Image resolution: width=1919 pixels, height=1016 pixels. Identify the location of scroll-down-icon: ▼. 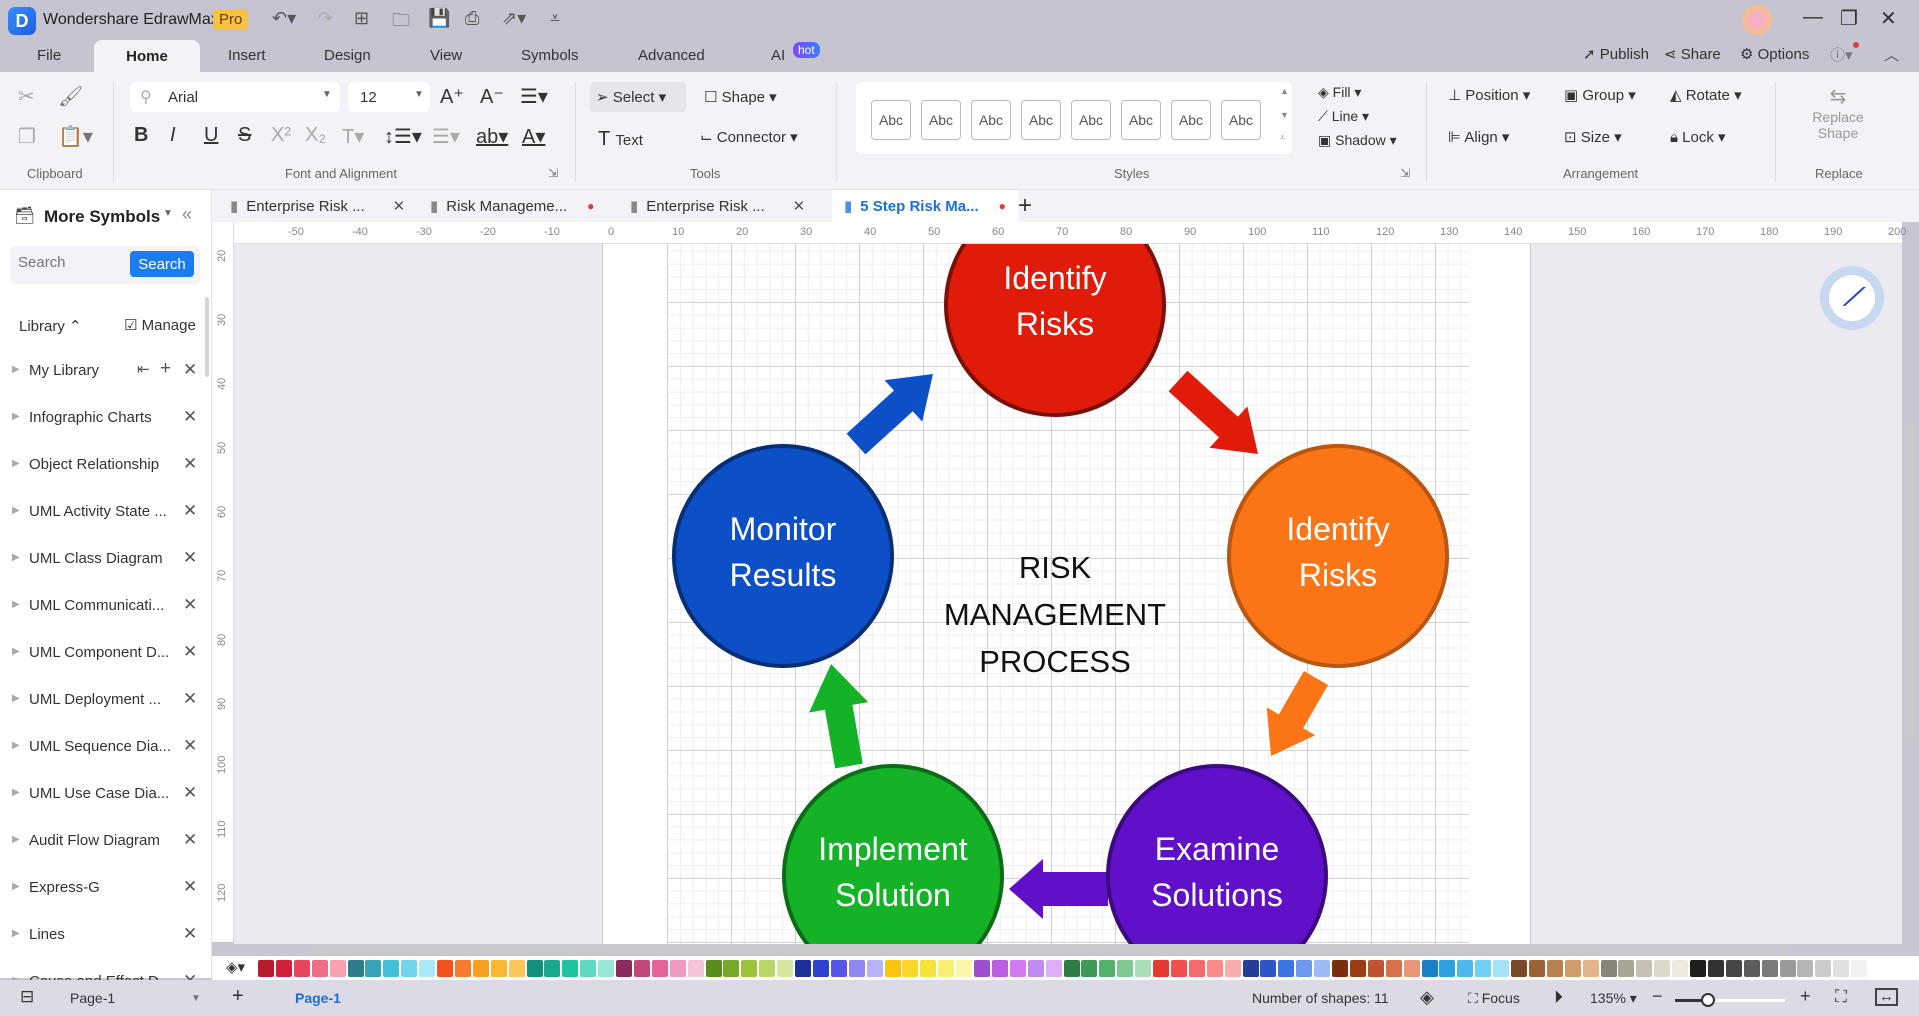
(1284, 115).